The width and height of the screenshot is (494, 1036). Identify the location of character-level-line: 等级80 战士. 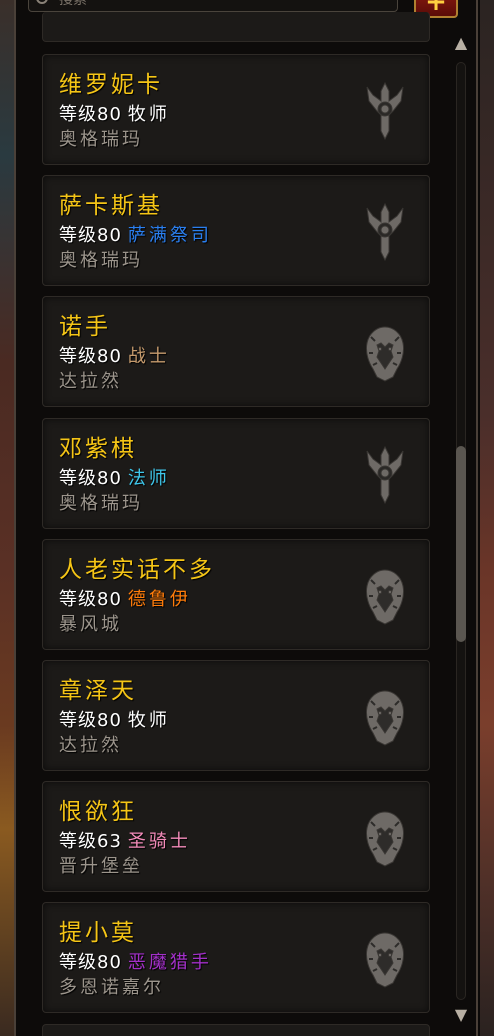
(114, 355).